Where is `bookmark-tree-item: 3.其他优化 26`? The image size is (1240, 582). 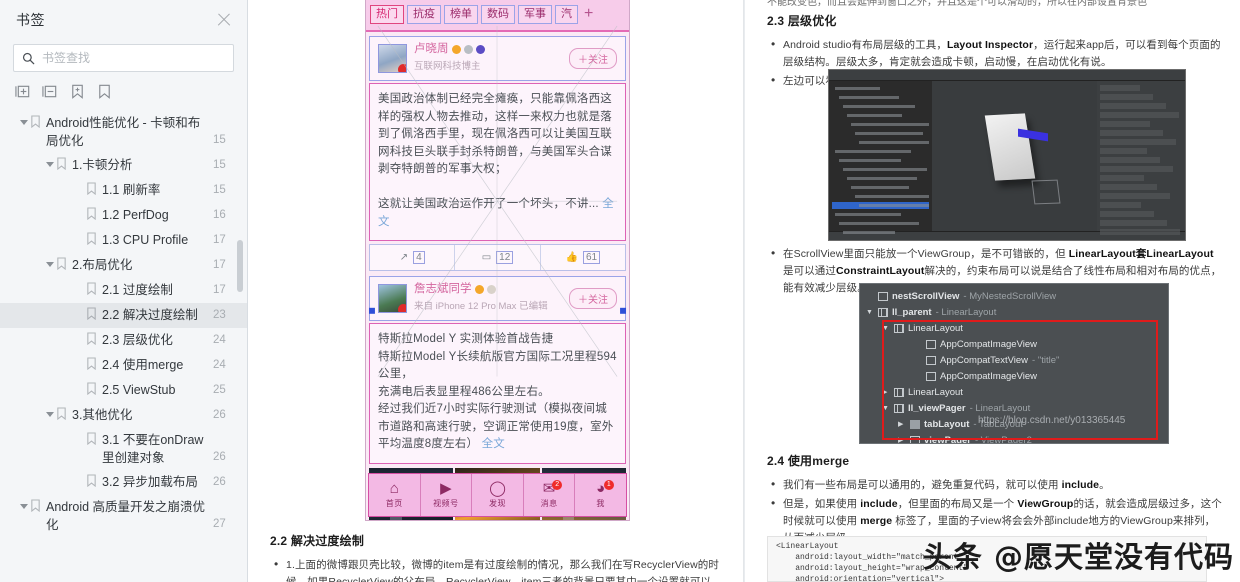 bookmark-tree-item: 3.其他优化 26 is located at coordinates (123, 415).